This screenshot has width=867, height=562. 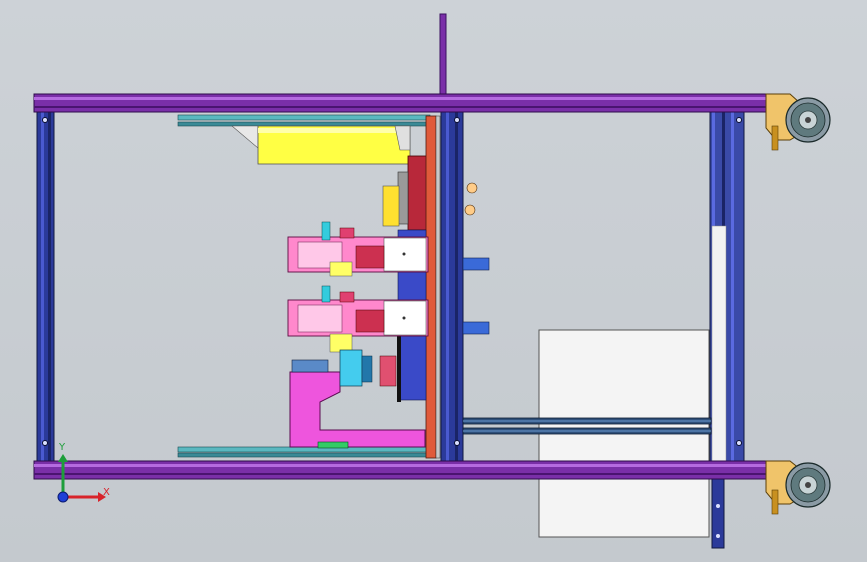 What do you see at coordinates (476, 264) in the screenshot?
I see `bracket-upper-right` at bounding box center [476, 264].